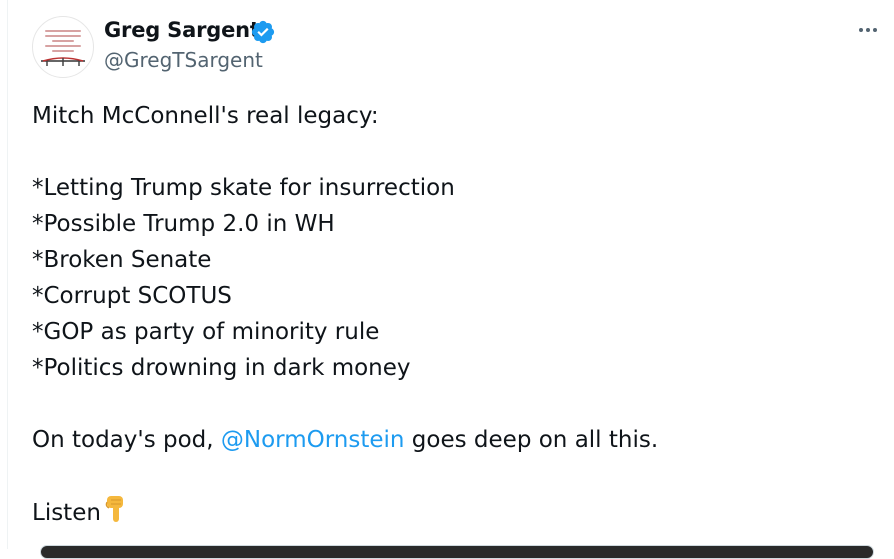 This screenshot has width=894, height=559. I want to click on bridge-icon, so click(63, 61).